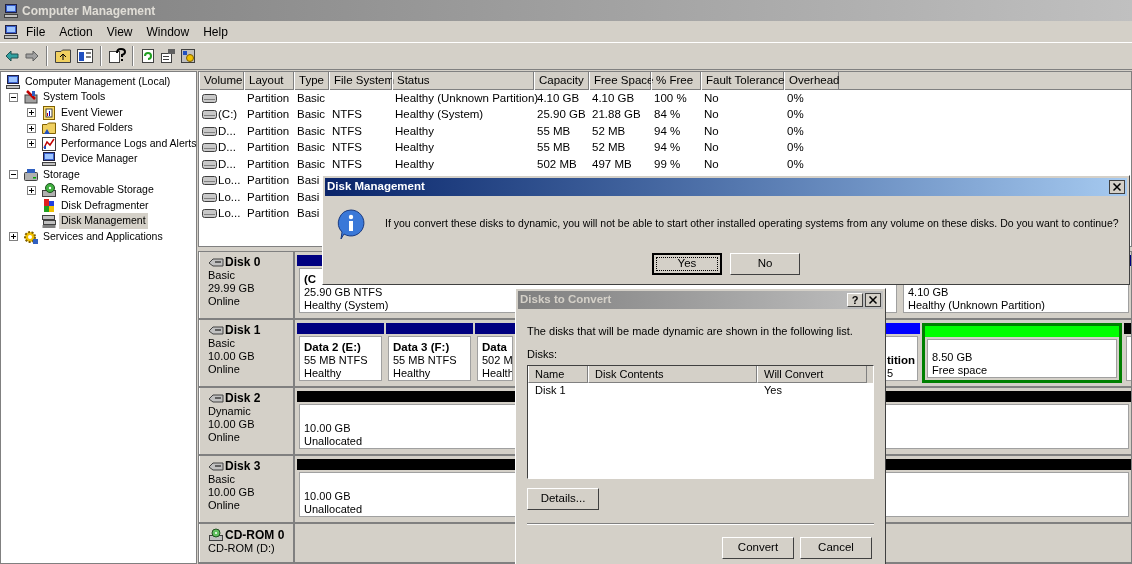 The width and height of the screenshot is (1132, 564). What do you see at coordinates (332, 347) in the screenshot?
I see `partition-title: Data 2 (E:)` at bounding box center [332, 347].